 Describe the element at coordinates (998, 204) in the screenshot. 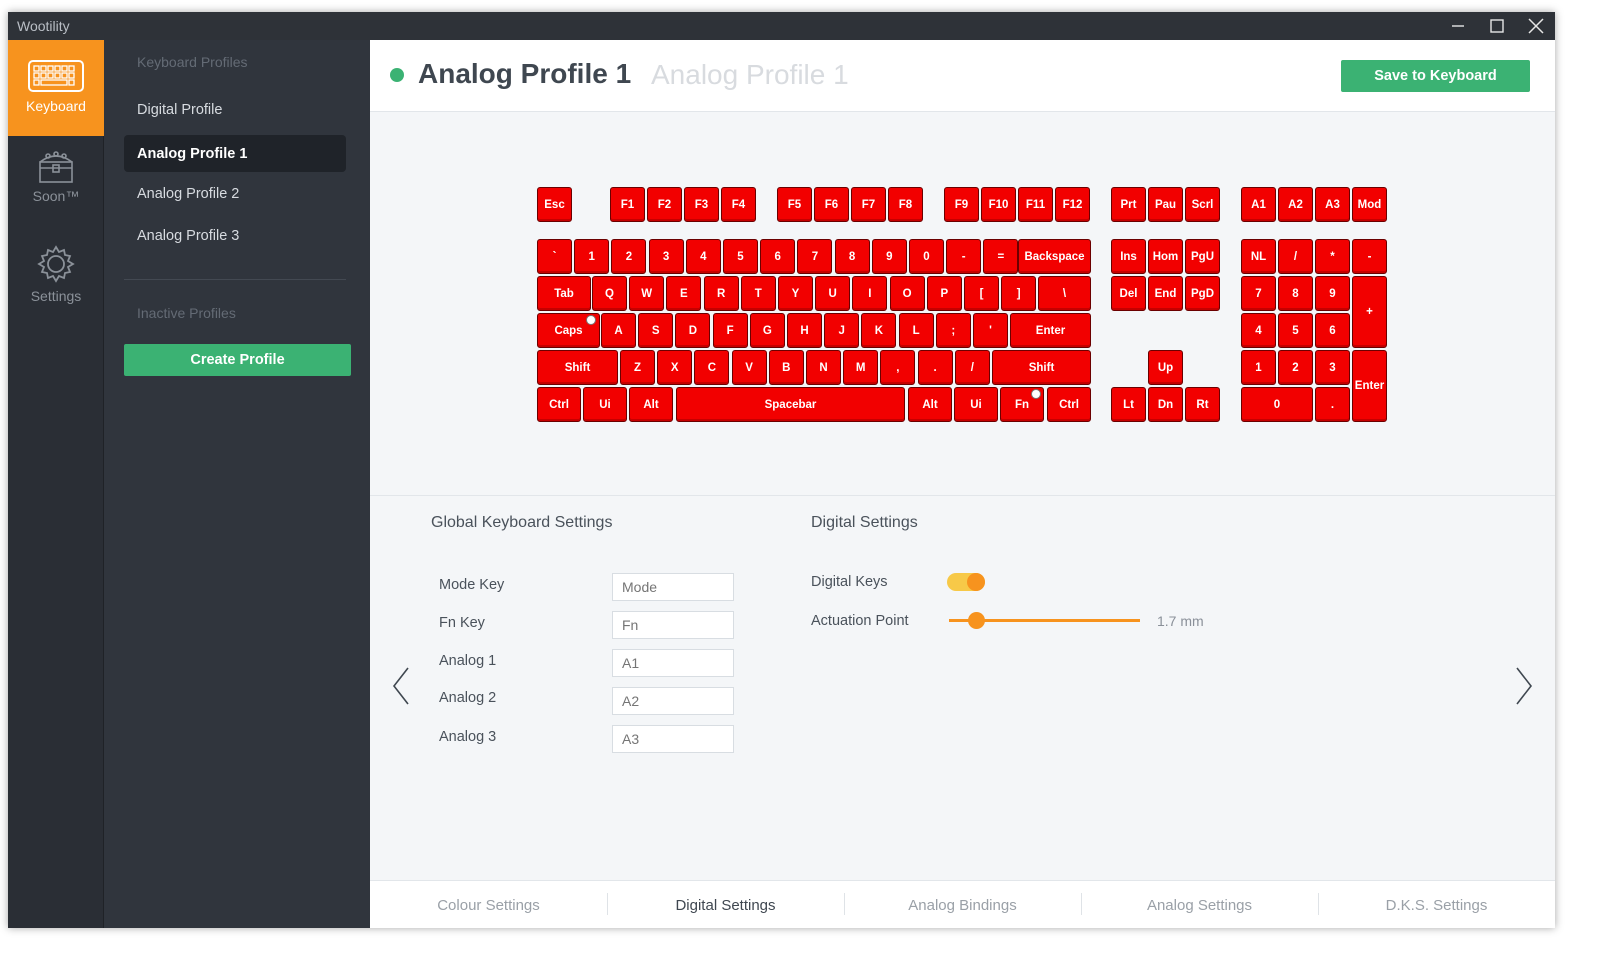

I see `key: F10` at that location.